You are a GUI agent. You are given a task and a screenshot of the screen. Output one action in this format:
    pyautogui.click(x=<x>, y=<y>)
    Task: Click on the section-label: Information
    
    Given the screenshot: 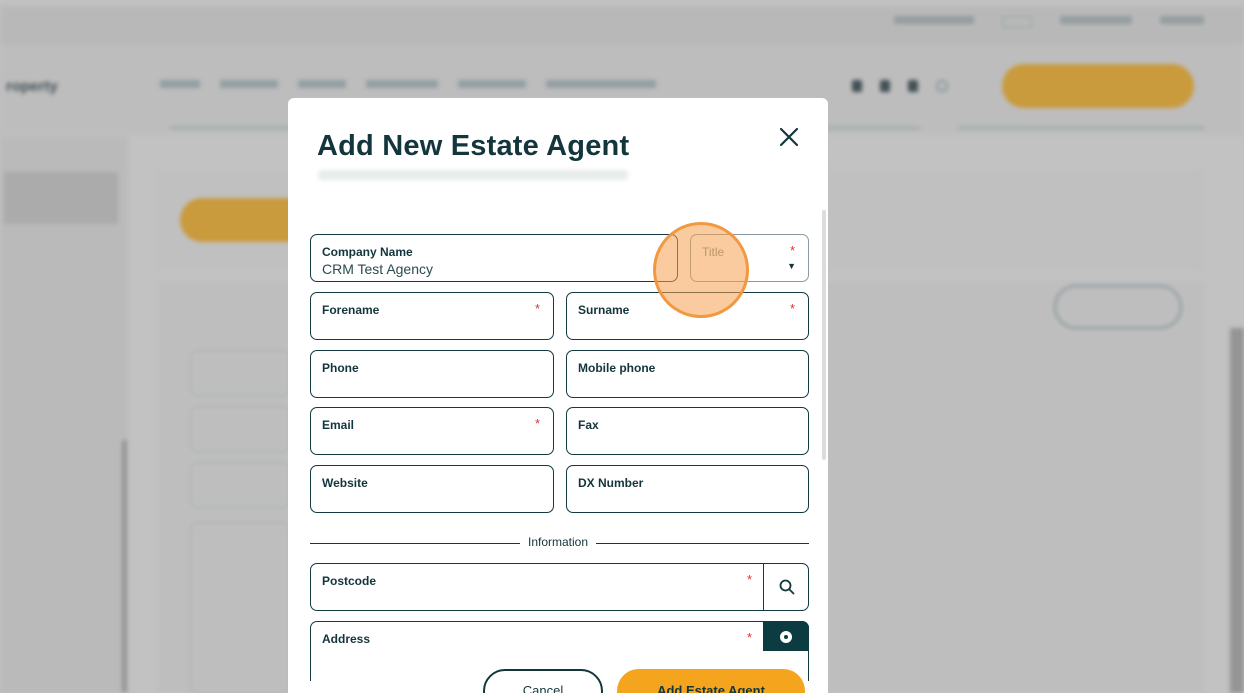 What is the action you would take?
    pyautogui.click(x=558, y=542)
    